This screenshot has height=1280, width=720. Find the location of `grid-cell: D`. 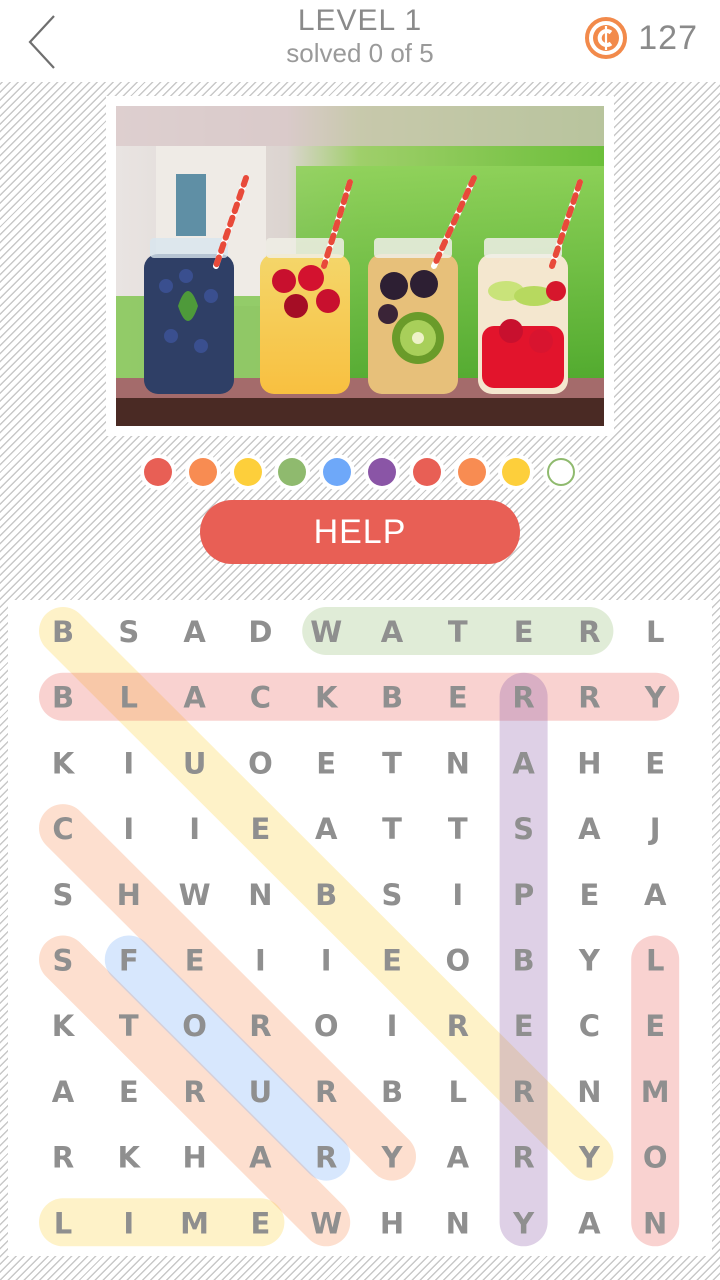

grid-cell: D is located at coordinates (260, 632).